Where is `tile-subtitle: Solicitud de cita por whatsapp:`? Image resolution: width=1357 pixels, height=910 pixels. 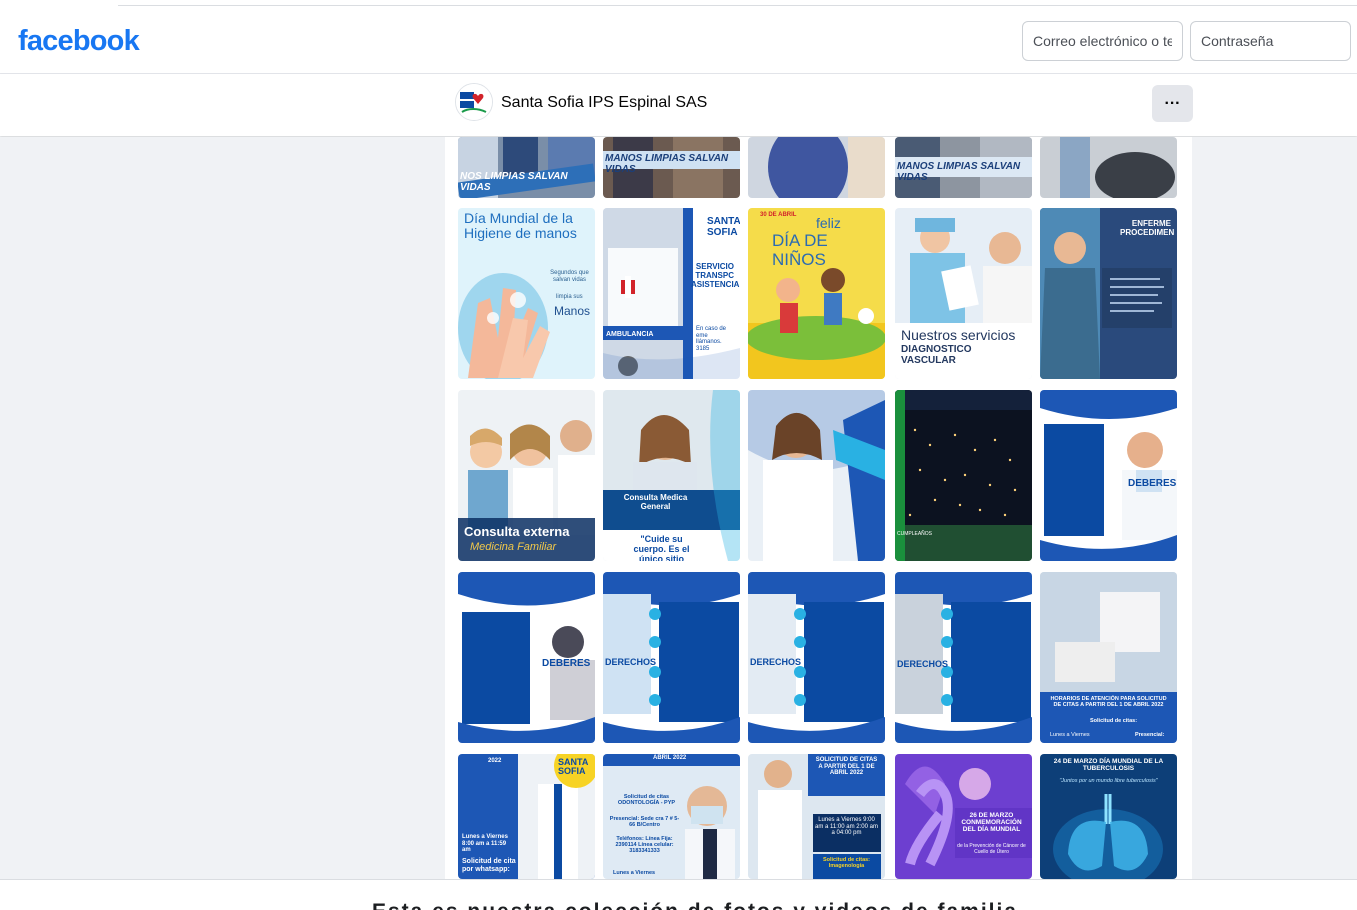 tile-subtitle: Solicitud de cita por whatsapp: is located at coordinates (489, 865).